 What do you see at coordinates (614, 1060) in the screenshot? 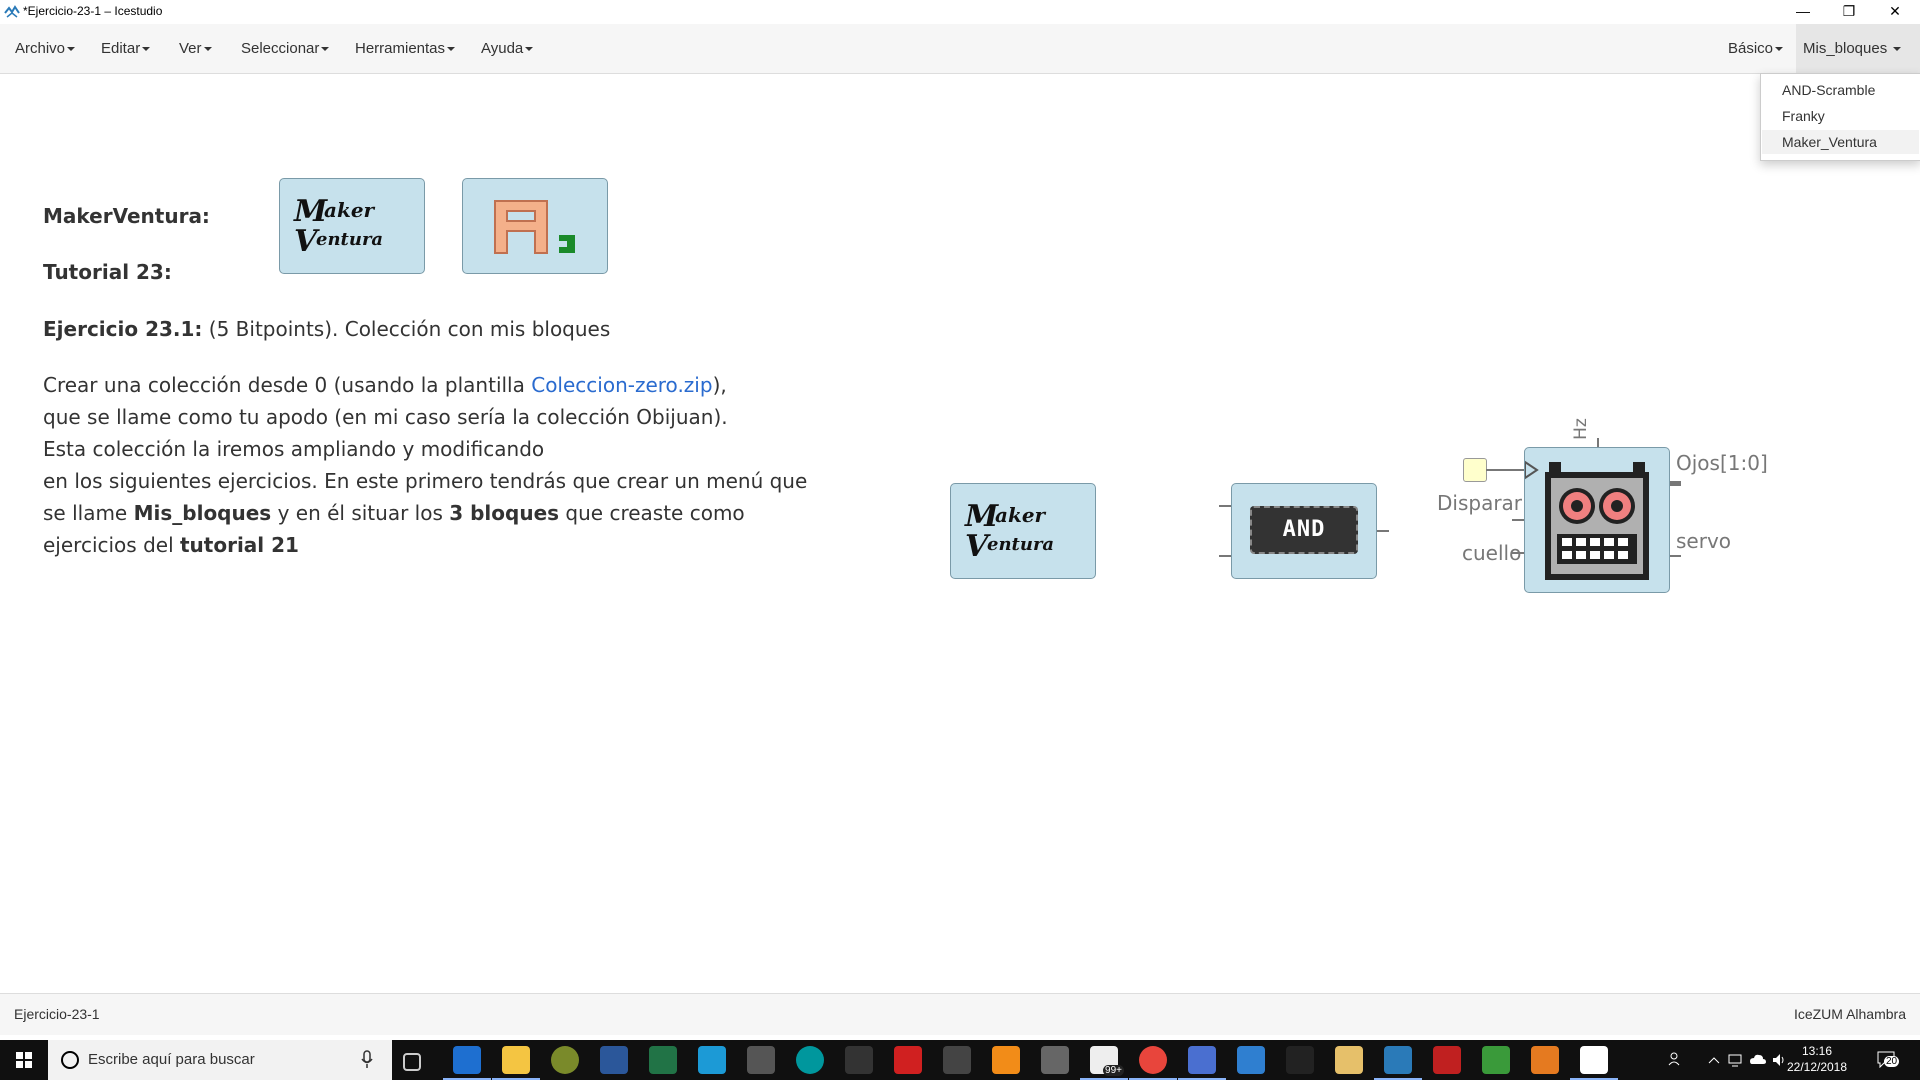
I see `word-icon` at bounding box center [614, 1060].